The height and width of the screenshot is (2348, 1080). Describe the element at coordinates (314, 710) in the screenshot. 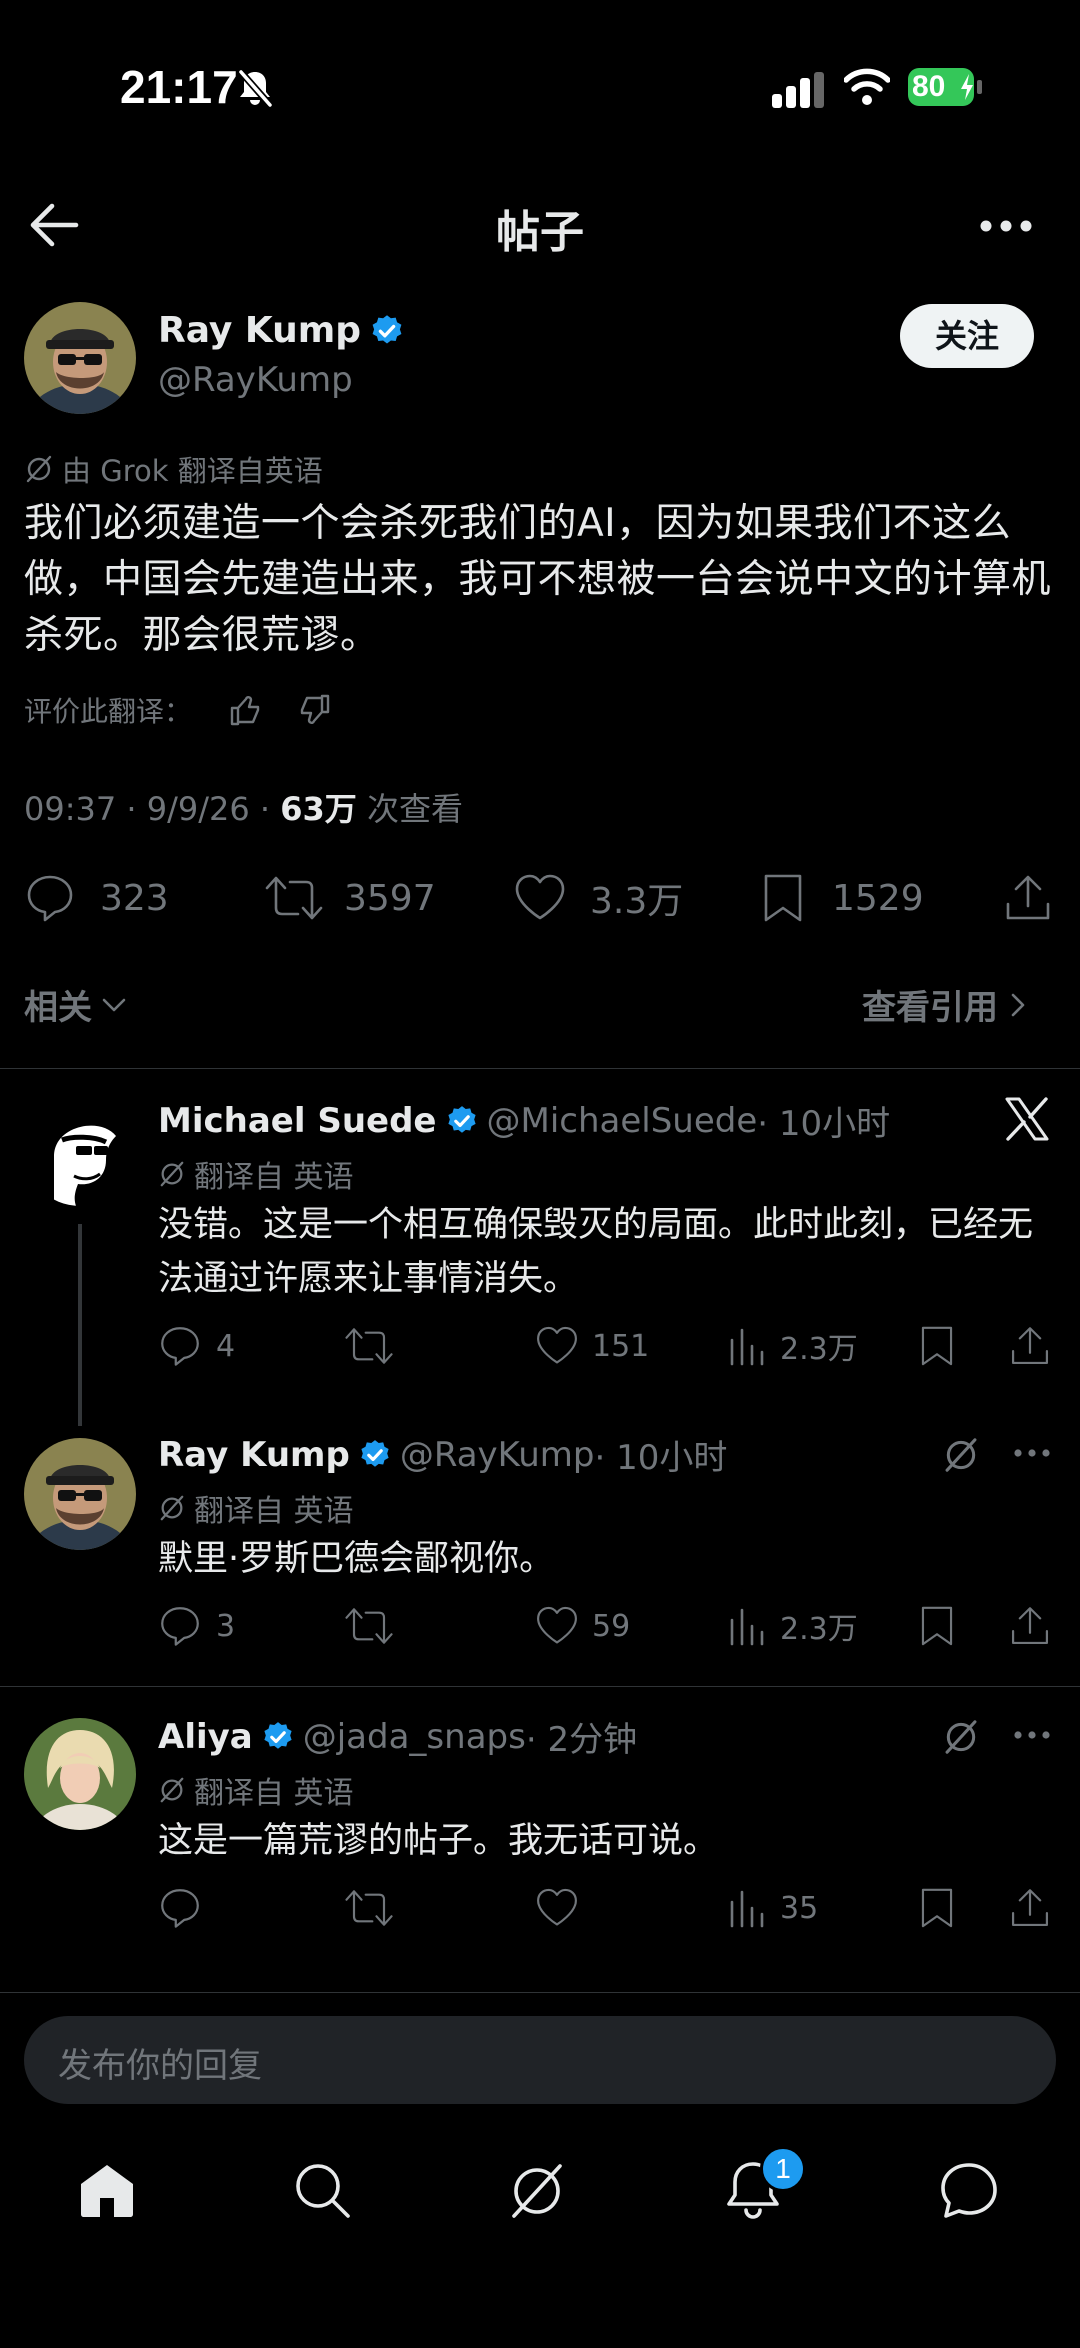

I see `thumbs-down-icon` at that location.